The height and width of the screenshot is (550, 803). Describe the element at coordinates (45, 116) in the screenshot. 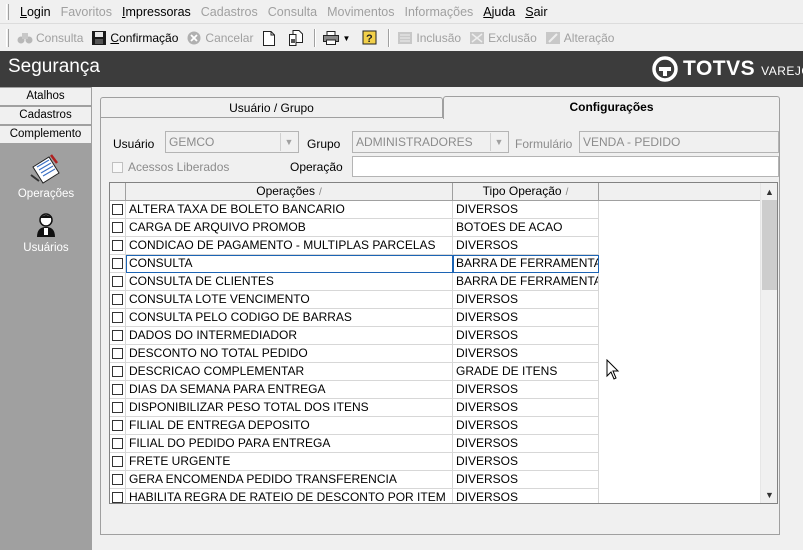

I see `sidebar-section-cadastros: Cadastros` at that location.